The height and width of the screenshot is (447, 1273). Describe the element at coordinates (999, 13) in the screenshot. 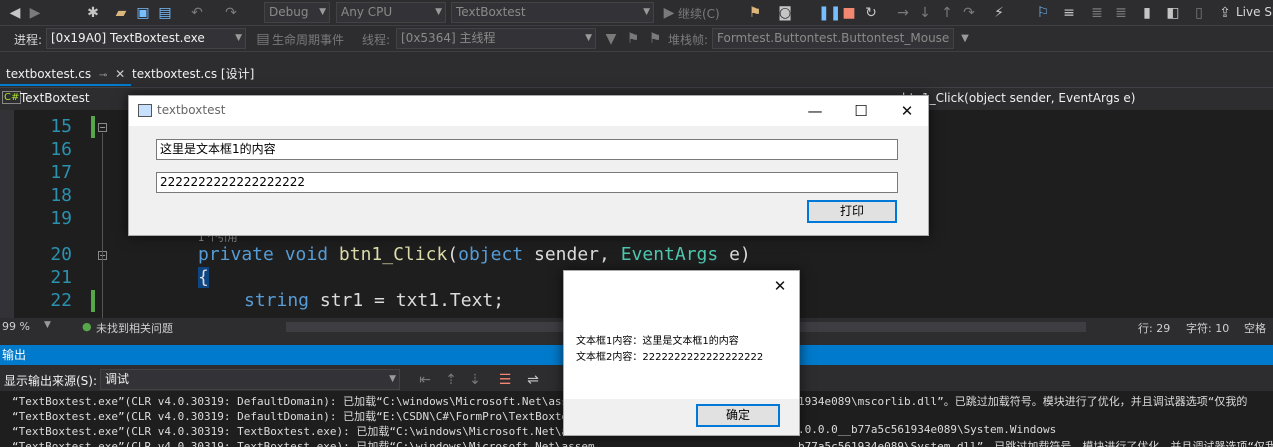

I see `hot-reload-icon: ⚡` at that location.